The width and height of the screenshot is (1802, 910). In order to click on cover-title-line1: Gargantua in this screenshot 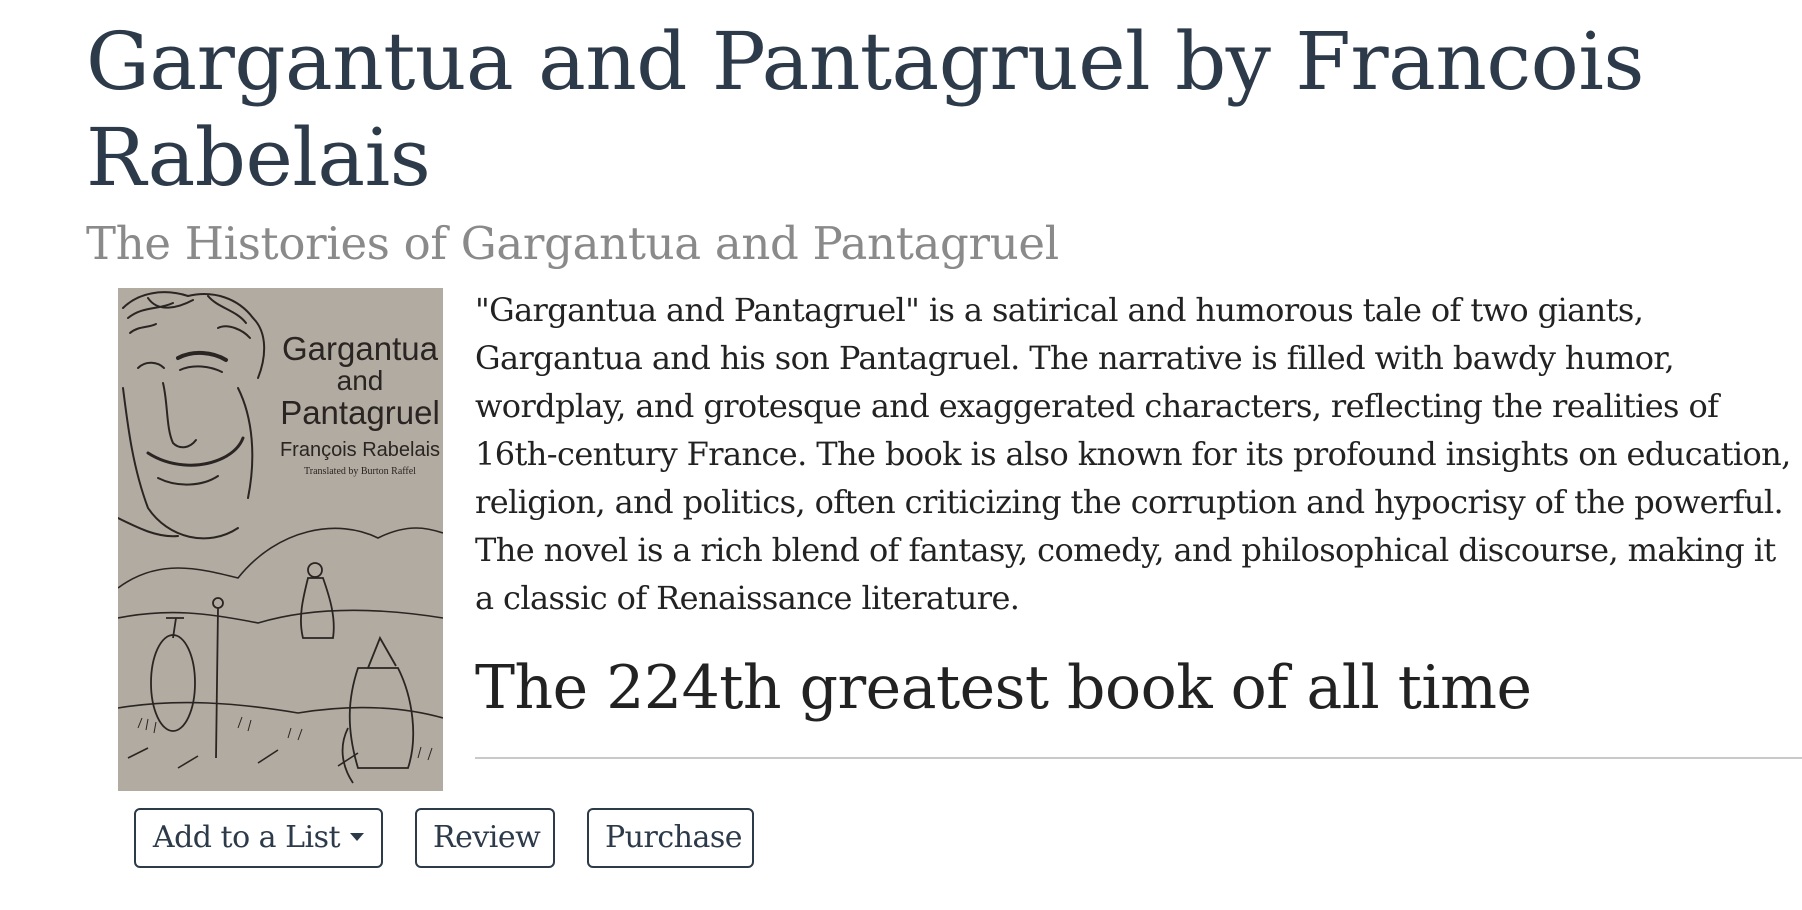, I will do `click(360, 348)`.